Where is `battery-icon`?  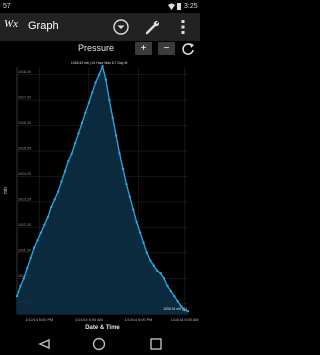
battery-icon is located at coordinates (179, 6).